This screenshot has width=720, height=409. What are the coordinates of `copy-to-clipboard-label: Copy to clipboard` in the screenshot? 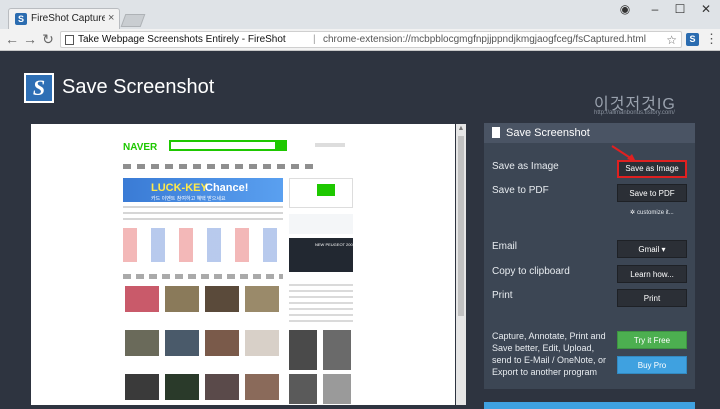 It's located at (531, 271).